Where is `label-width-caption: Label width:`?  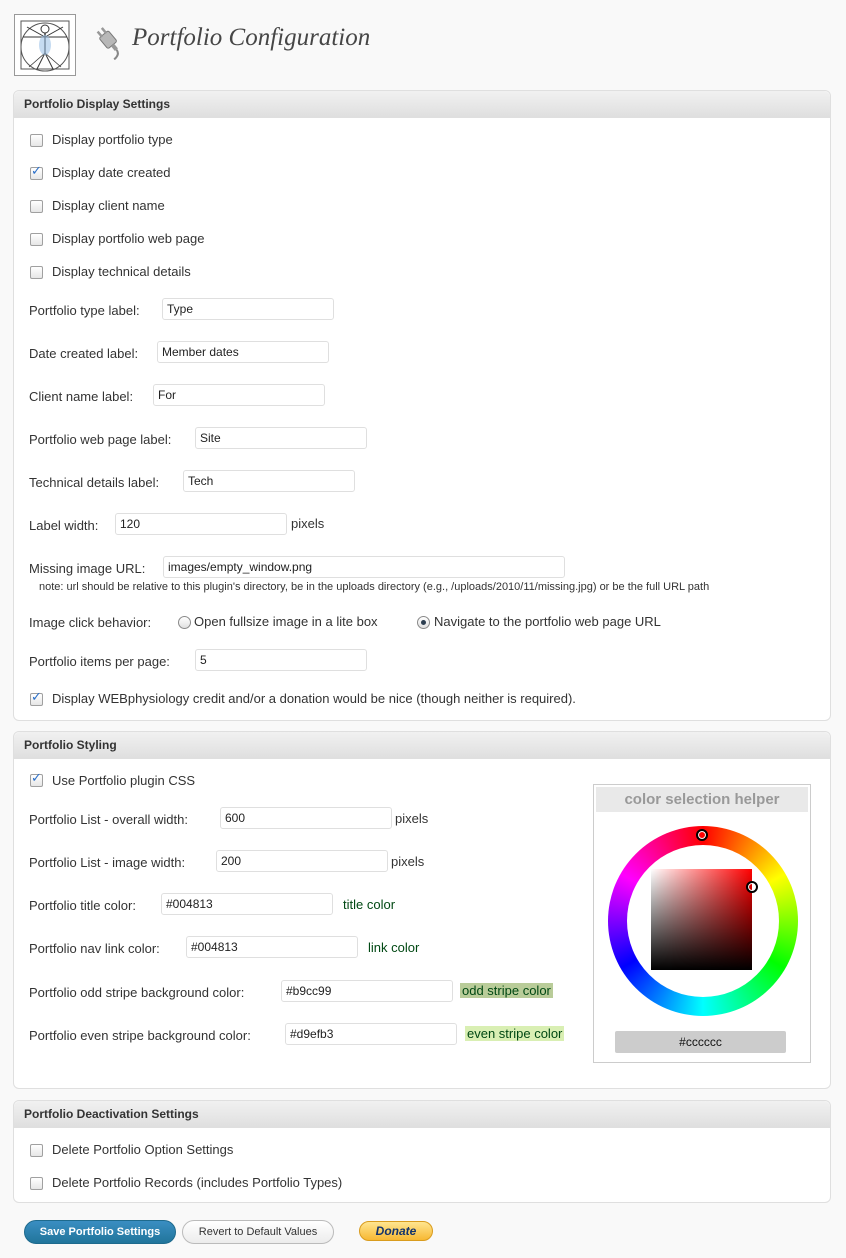 label-width-caption: Label width: is located at coordinates (64, 525).